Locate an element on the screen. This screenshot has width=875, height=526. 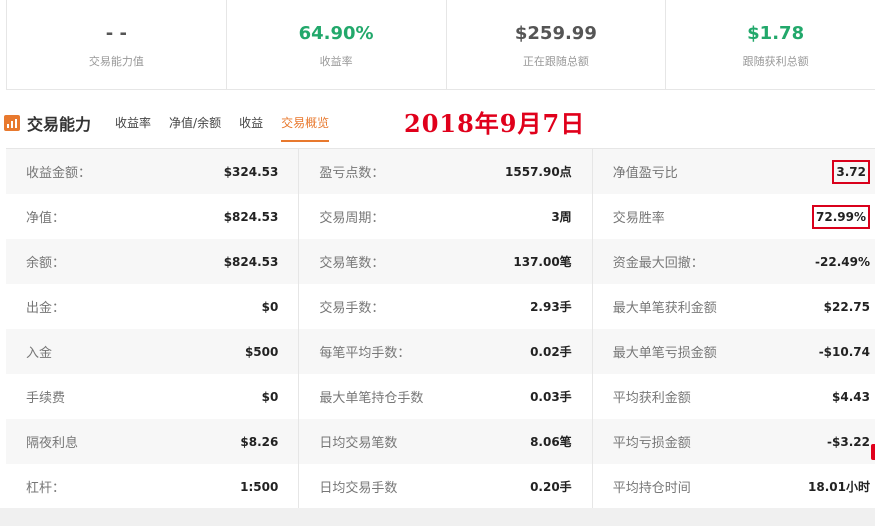
table-cell: 每笔平均手数： 0.02手 is located at coordinates (446, 351).